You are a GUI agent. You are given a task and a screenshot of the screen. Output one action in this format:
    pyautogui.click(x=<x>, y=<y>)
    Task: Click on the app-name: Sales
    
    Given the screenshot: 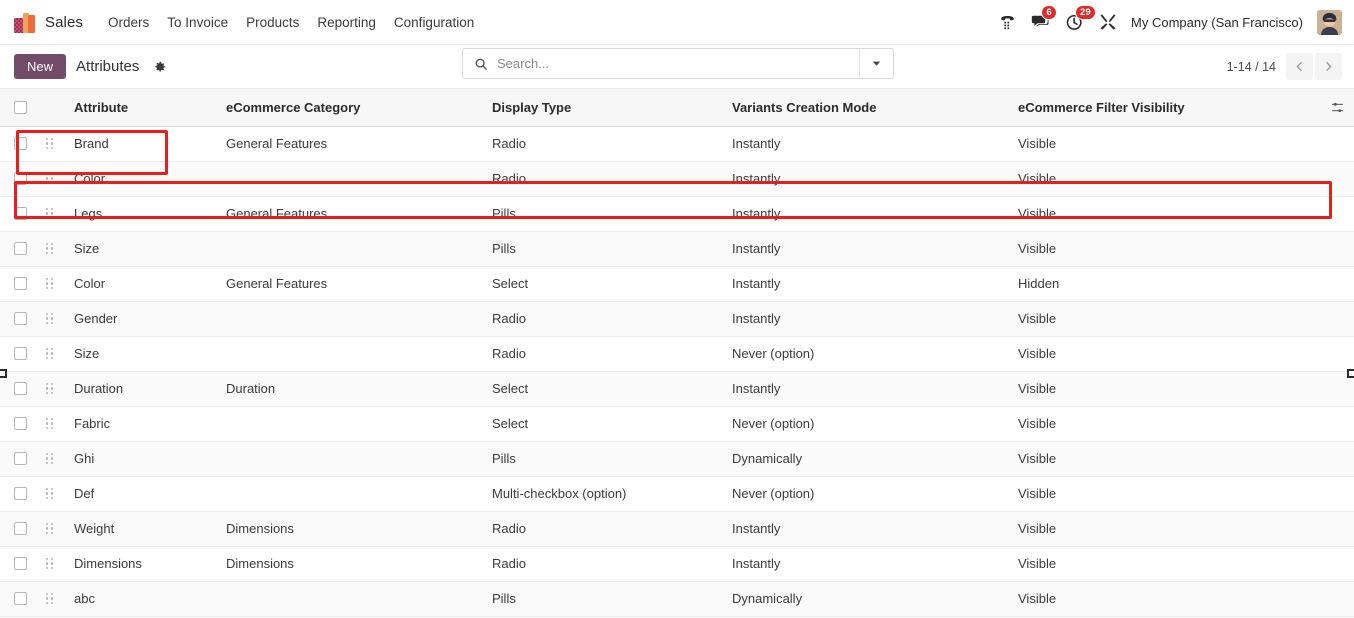 What is the action you would take?
    pyautogui.click(x=64, y=22)
    